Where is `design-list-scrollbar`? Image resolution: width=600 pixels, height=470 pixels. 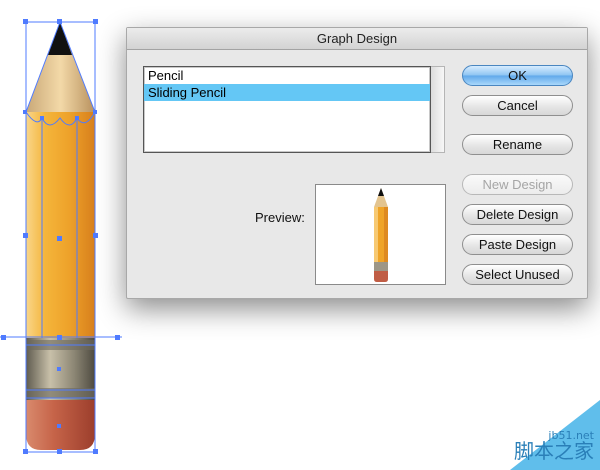
design-list-scrollbar is located at coordinates (438, 109).